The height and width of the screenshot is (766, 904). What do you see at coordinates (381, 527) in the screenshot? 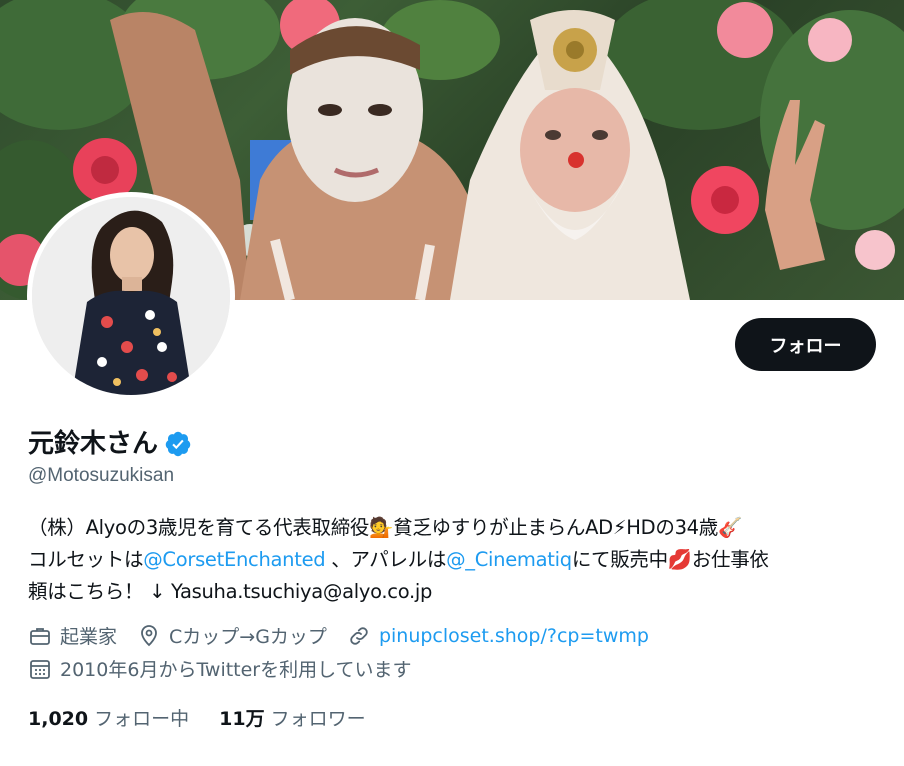
I see `bio-emoji: 💁` at bounding box center [381, 527].